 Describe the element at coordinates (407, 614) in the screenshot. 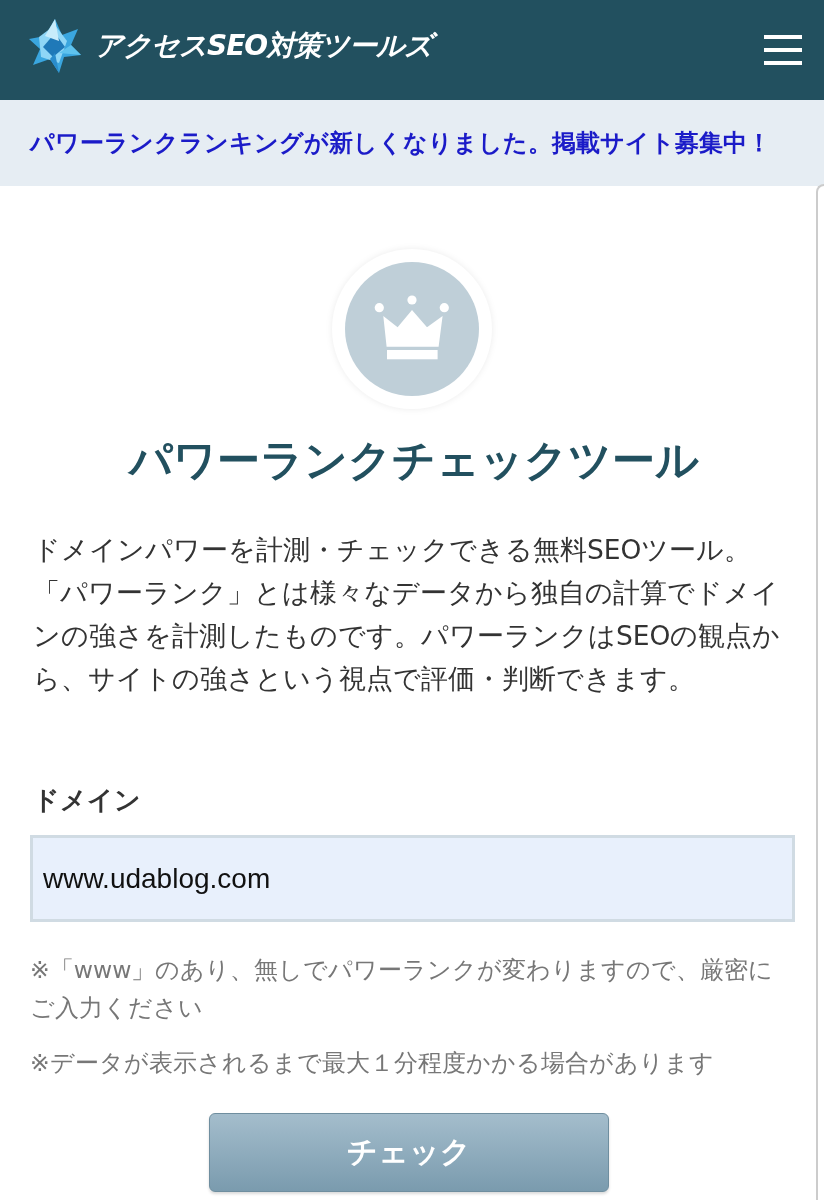

I see `description-text: ドメインパワーを計測・チェックできる無料SEOツール。「パワーランク」とは様々なデータから独自の計算でドメインの強さを計測したものです。パワーランクはSEOの観点から、サイトの強さという視点で評価・判断できます。` at that location.